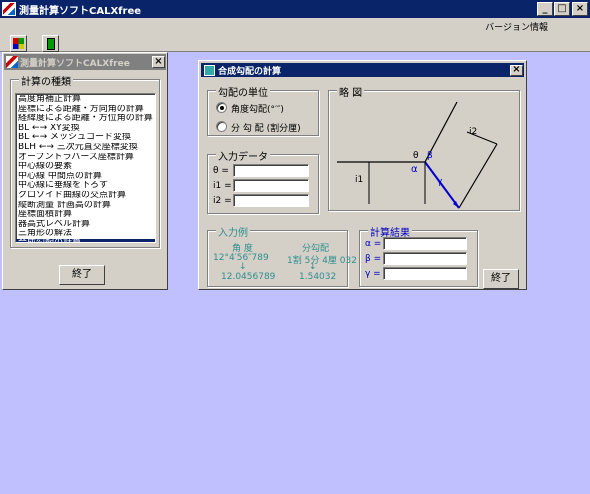  I want to click on list-item: オープントラバース座標計算, so click(85, 158).